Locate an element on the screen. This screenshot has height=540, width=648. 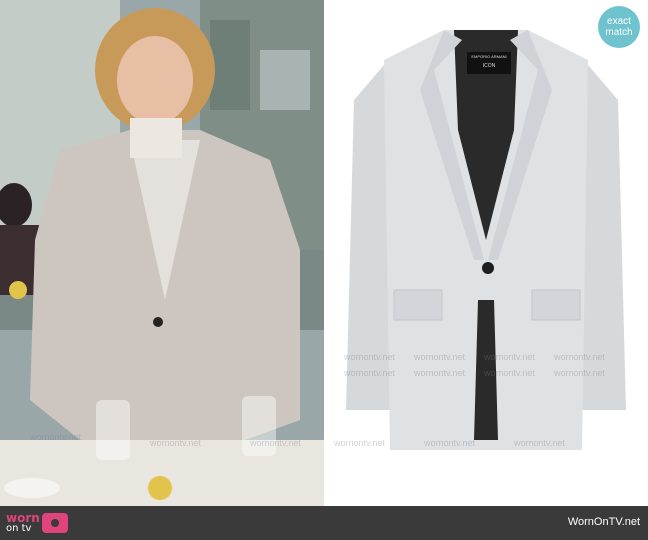
logo-ontv-text: on tv is located at coordinates (19, 528).